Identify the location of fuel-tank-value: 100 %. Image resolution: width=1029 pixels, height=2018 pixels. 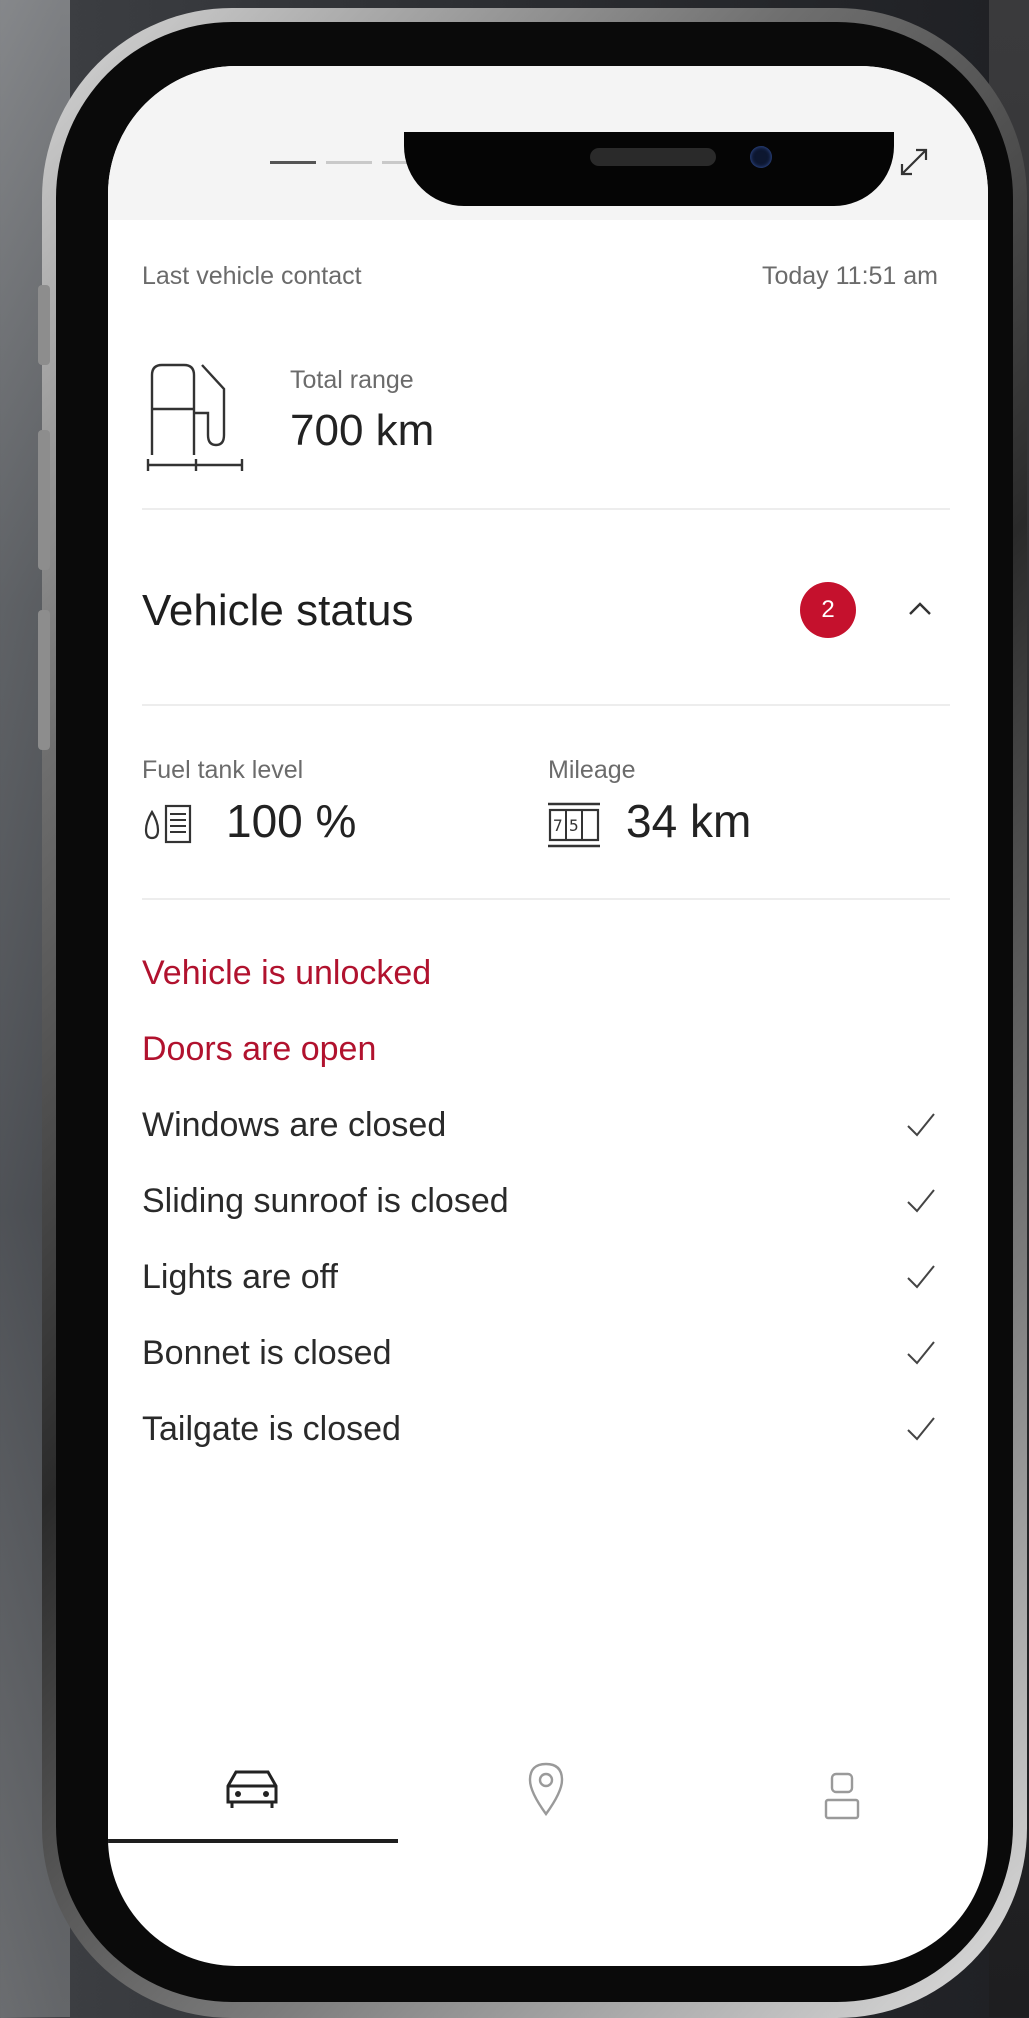
(291, 821).